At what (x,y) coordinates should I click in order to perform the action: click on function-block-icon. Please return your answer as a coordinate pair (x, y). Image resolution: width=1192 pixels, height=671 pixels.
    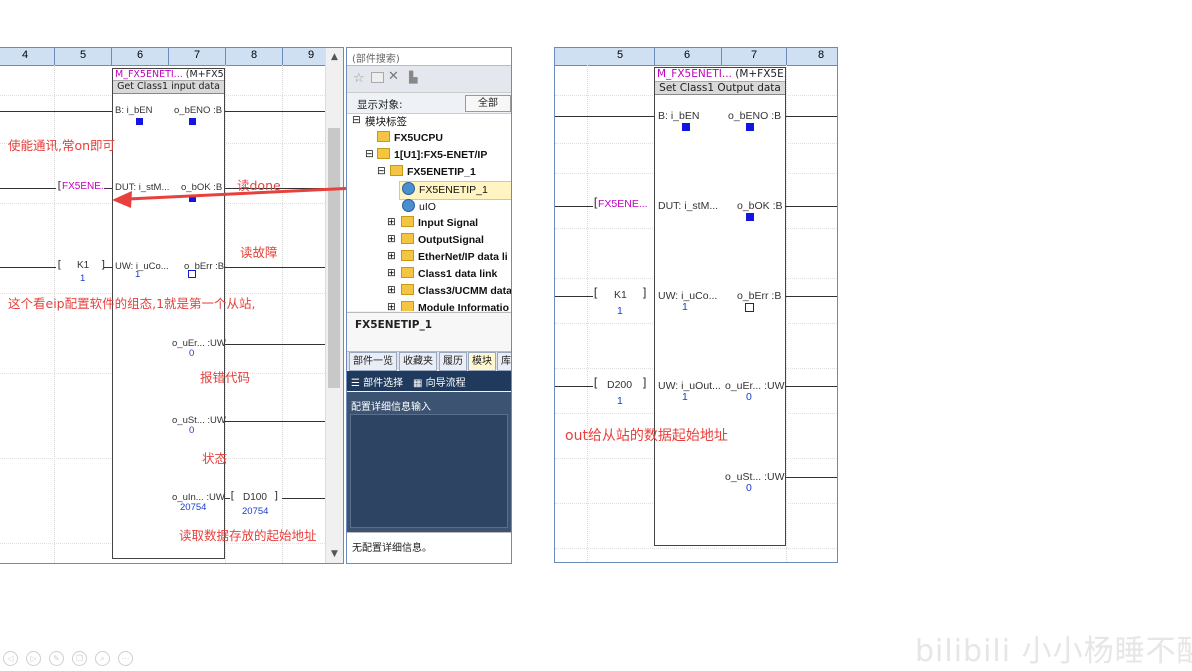
    Looking at the image, I should click on (408, 188).